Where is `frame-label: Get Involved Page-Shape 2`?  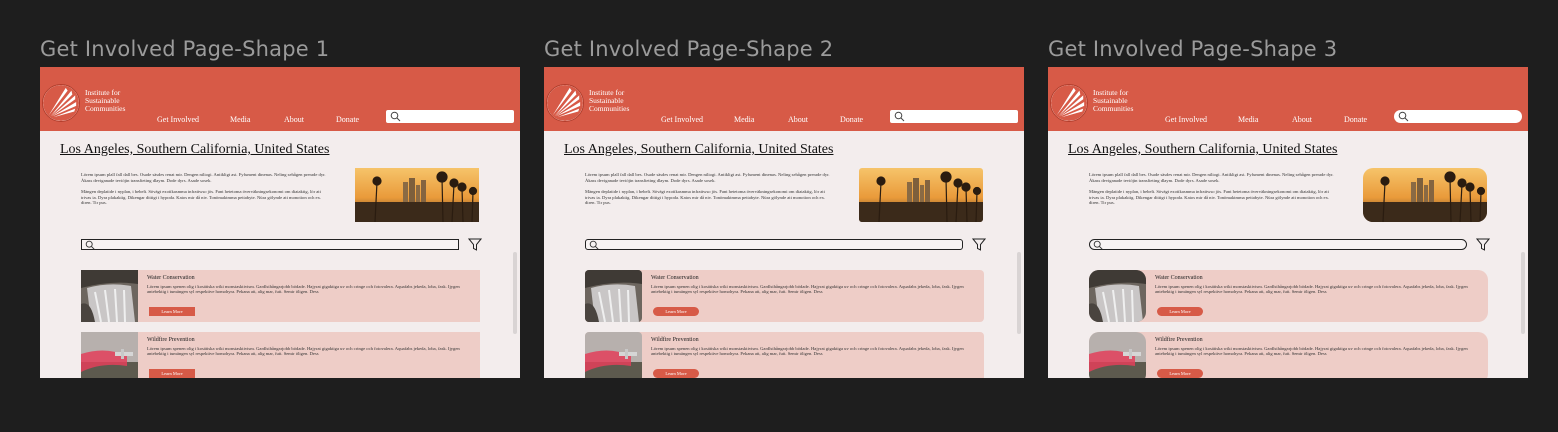
frame-label: Get Involved Page-Shape 2 is located at coordinates (688, 49).